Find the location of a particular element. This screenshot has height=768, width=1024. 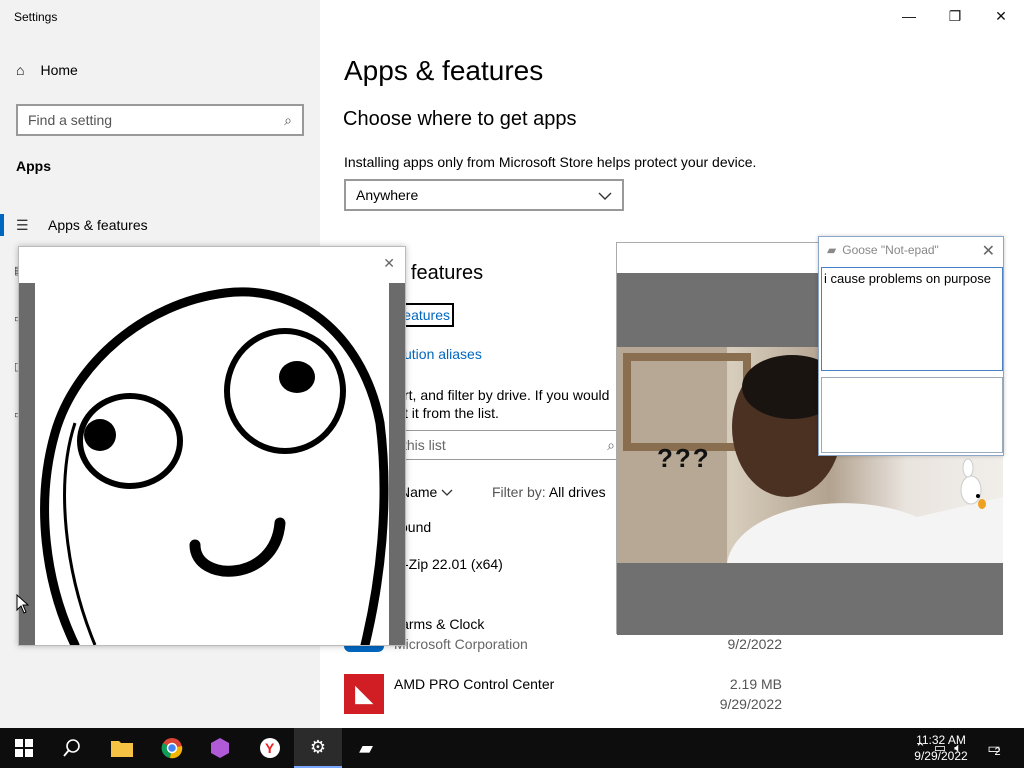

find-setting-placeholder: Find a setting is located at coordinates (70, 120).